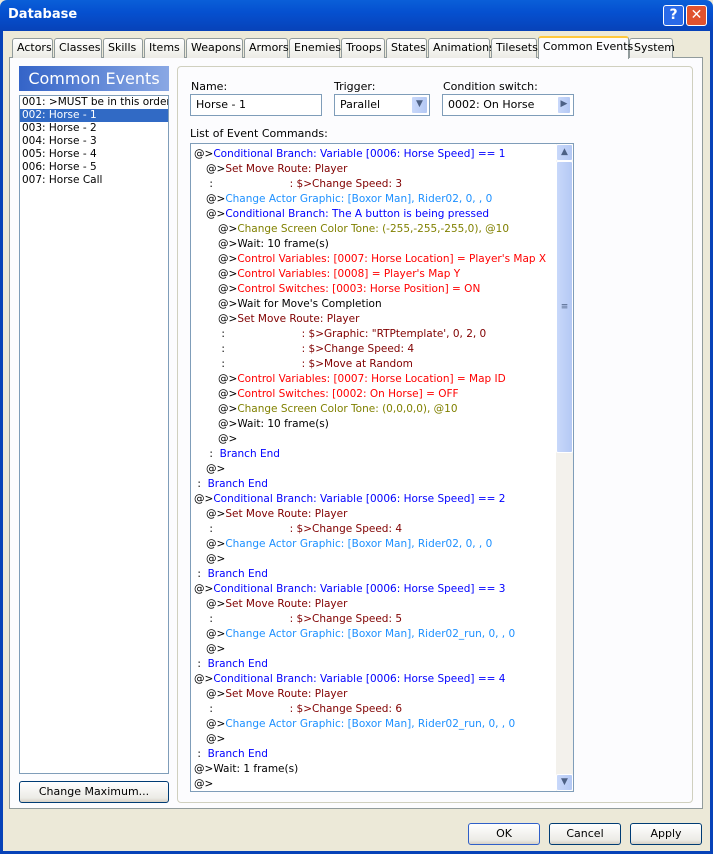 Image resolution: width=713 pixels, height=854 pixels. What do you see at coordinates (666, 834) in the screenshot?
I see `apply-button: Apply` at bounding box center [666, 834].